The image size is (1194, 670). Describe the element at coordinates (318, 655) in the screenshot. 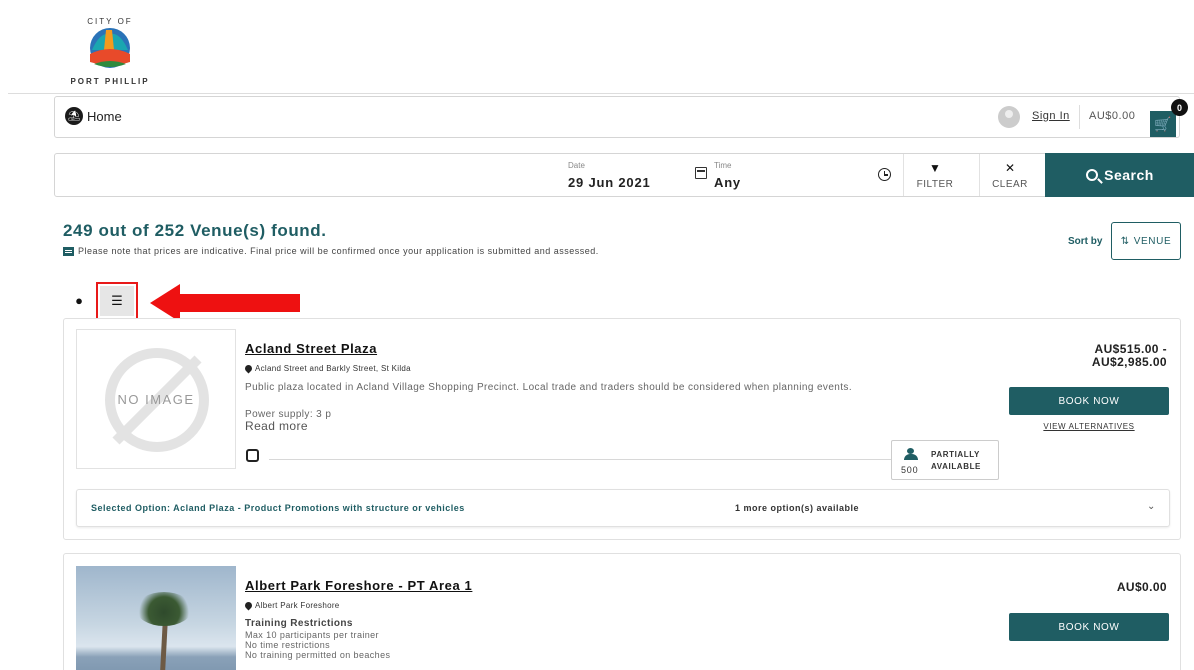

I see `restriction-item: No training permitted on beaches` at that location.